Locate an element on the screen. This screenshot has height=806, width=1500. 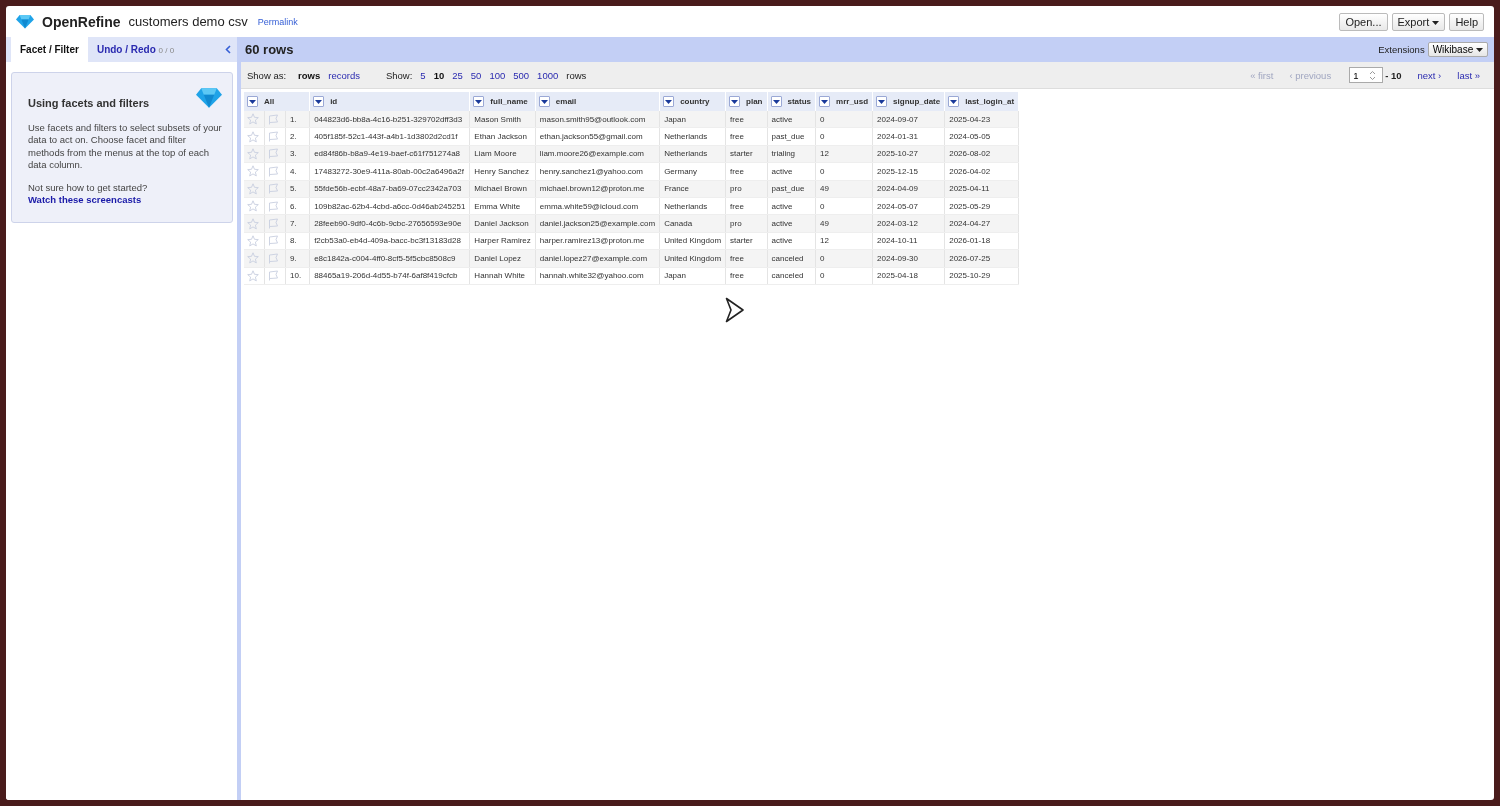
view-mode-option: records is located at coordinates (344, 75).